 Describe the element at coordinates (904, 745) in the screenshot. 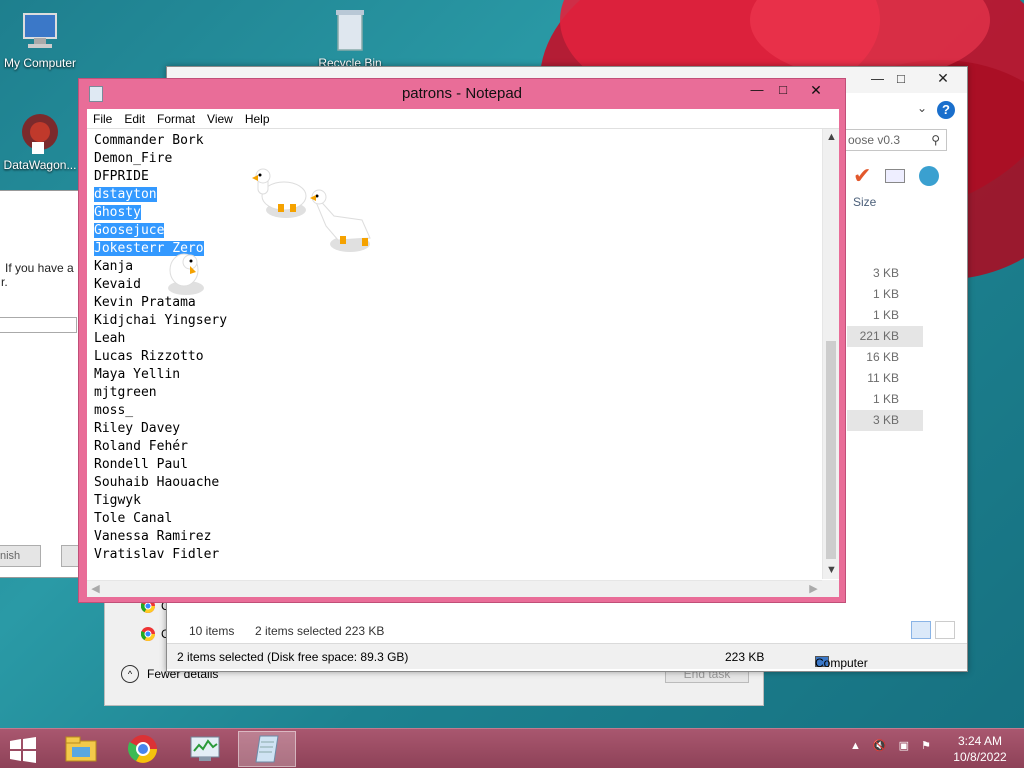

I see `network-icon: ▣` at that location.